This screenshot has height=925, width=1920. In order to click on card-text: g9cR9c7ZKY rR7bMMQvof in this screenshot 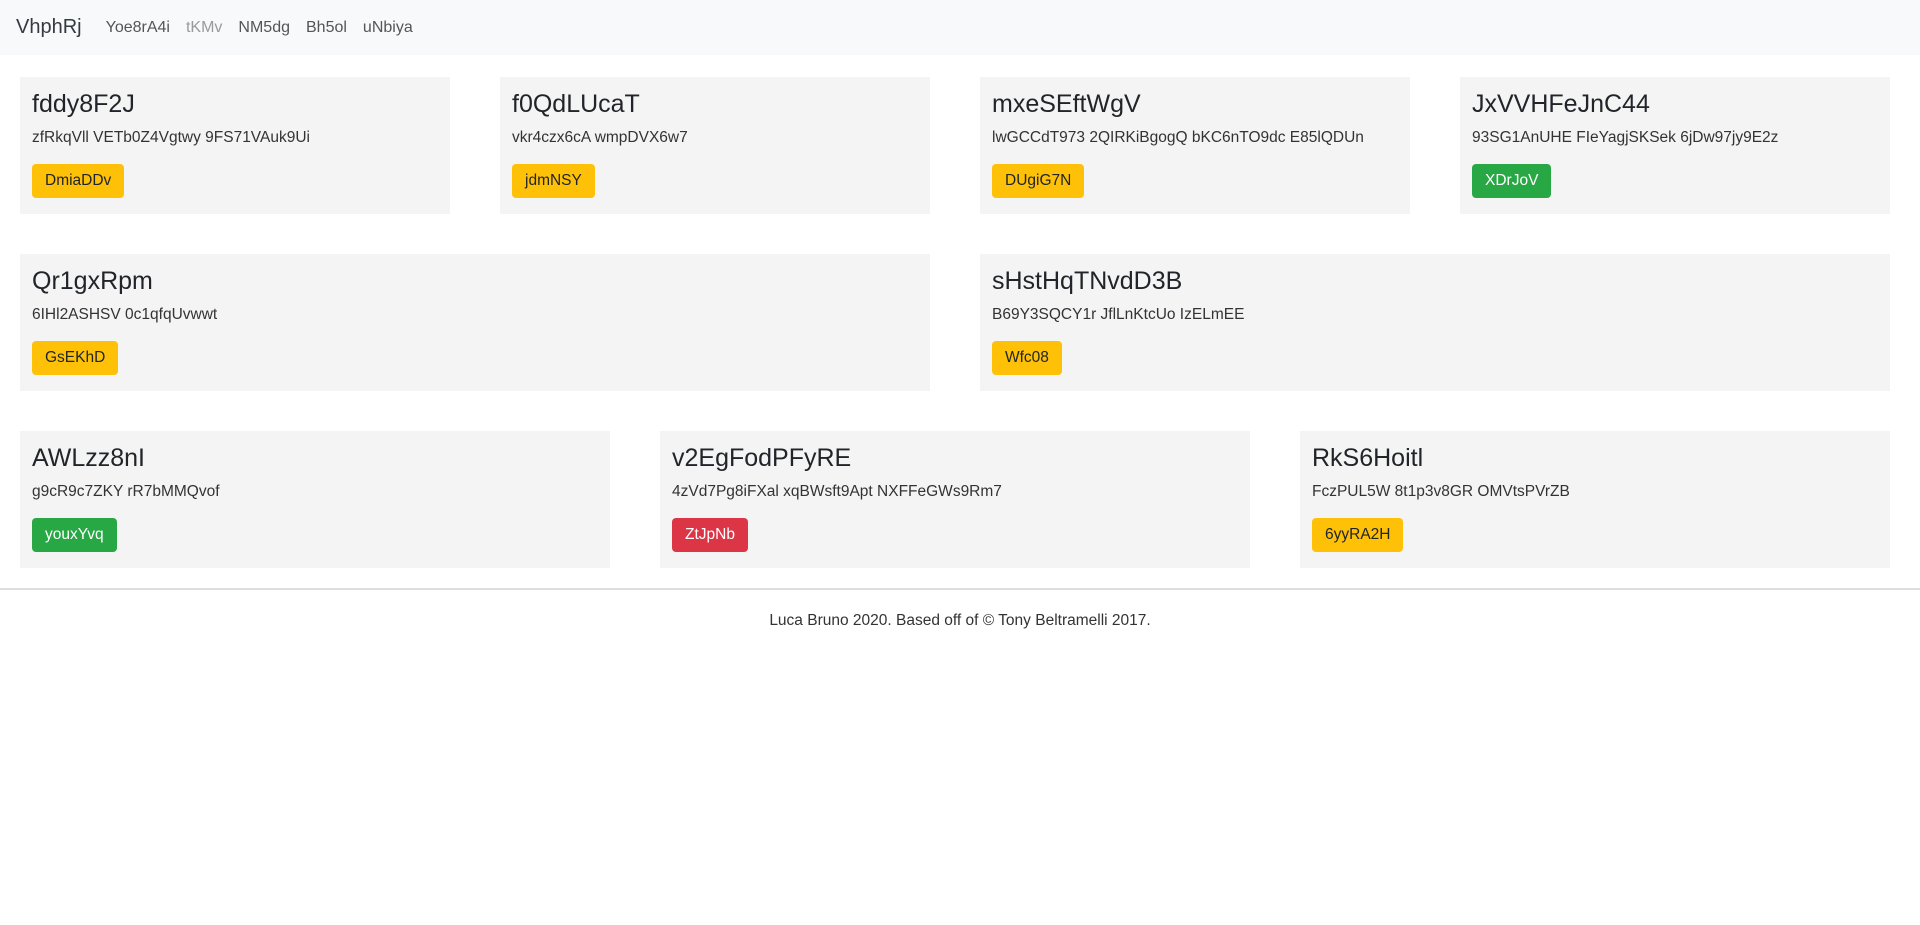, I will do `click(126, 491)`.